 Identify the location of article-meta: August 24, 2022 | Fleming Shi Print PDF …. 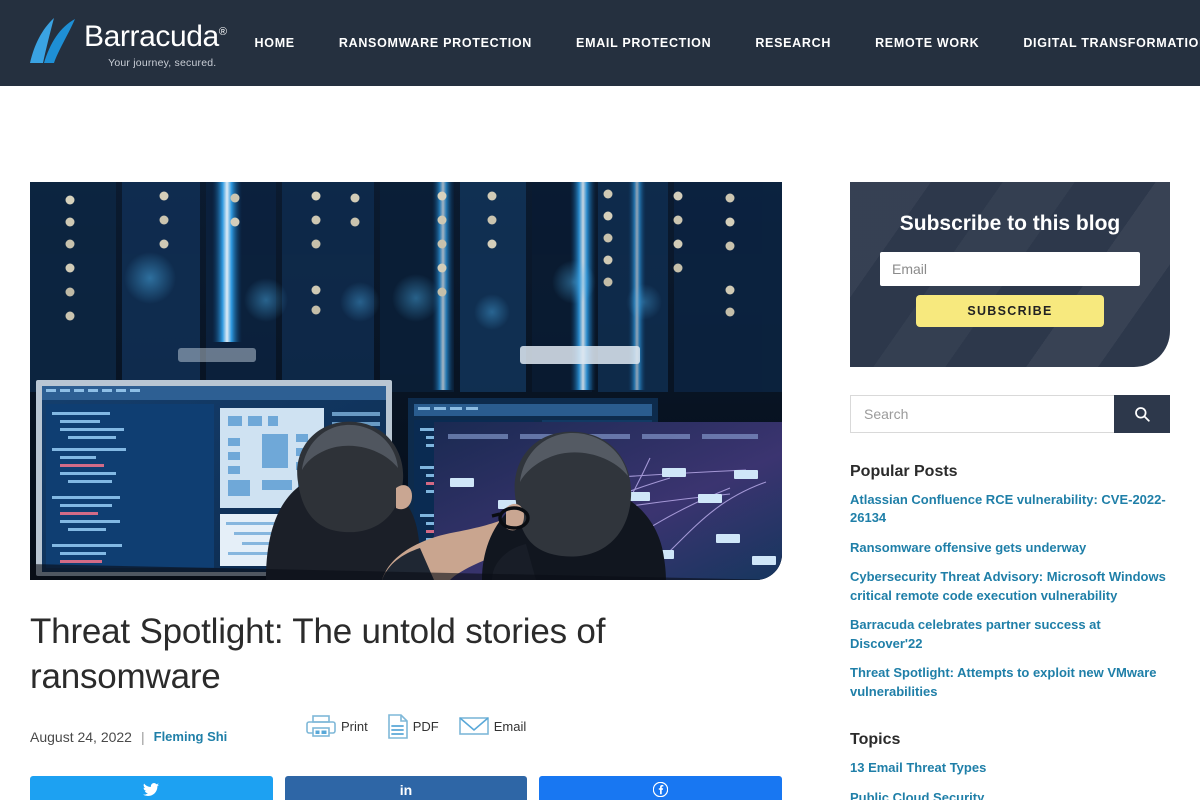
(406, 733).